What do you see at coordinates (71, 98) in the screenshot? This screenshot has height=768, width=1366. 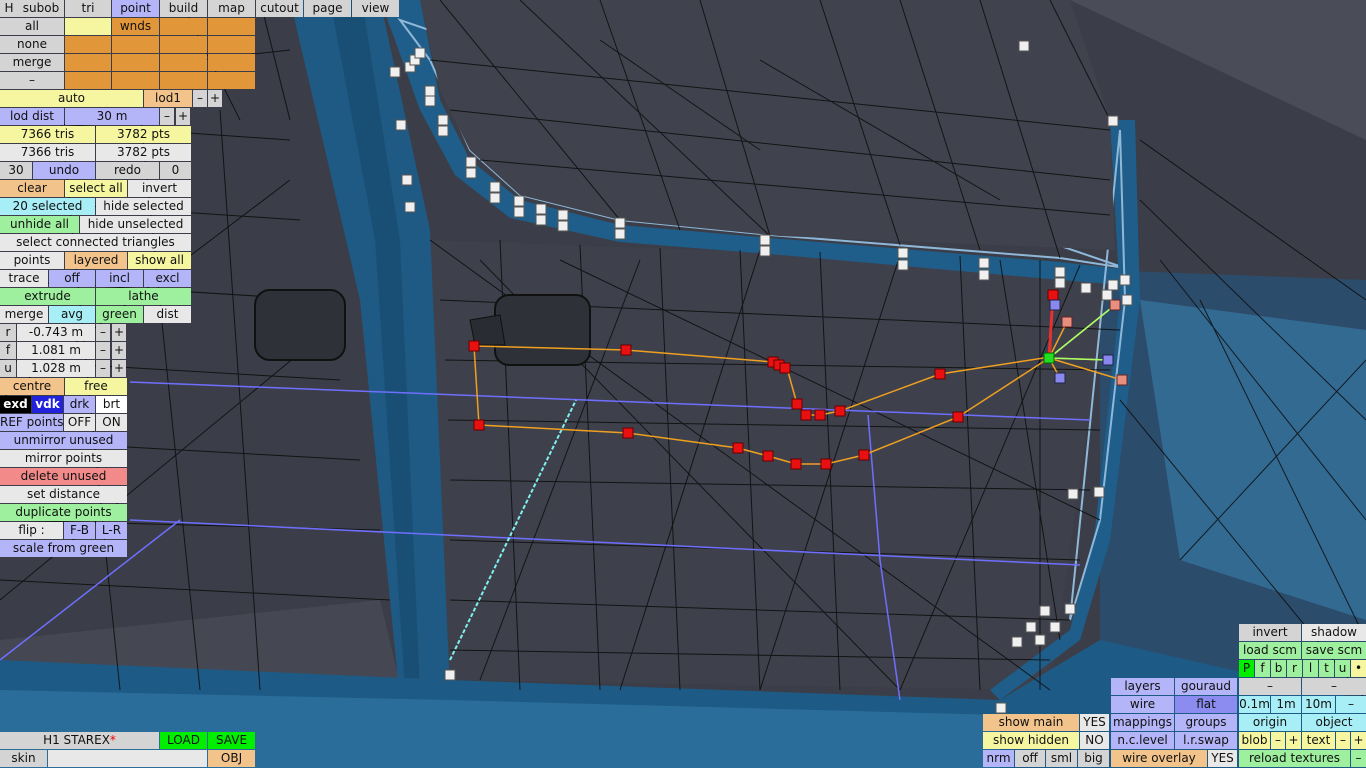 I see `lod-auto-button: auto` at bounding box center [71, 98].